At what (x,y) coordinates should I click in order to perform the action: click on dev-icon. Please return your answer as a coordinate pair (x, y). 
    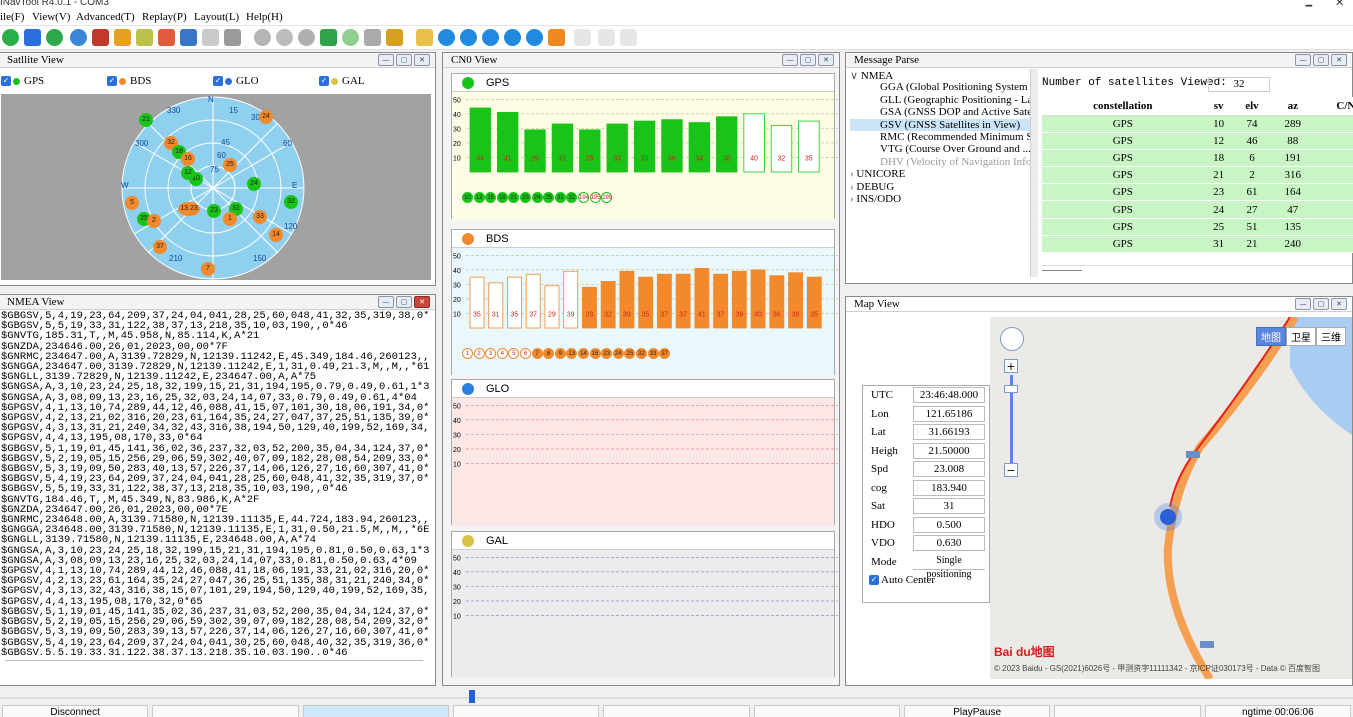
    Looking at the image, I should click on (372, 37).